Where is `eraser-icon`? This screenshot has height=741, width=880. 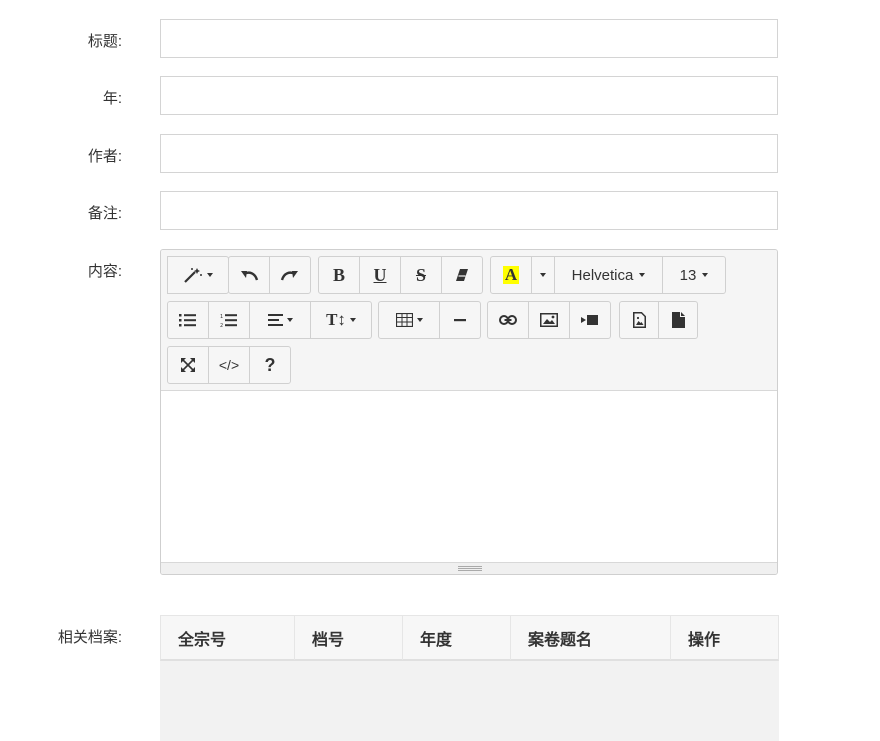
eraser-icon is located at coordinates (462, 275).